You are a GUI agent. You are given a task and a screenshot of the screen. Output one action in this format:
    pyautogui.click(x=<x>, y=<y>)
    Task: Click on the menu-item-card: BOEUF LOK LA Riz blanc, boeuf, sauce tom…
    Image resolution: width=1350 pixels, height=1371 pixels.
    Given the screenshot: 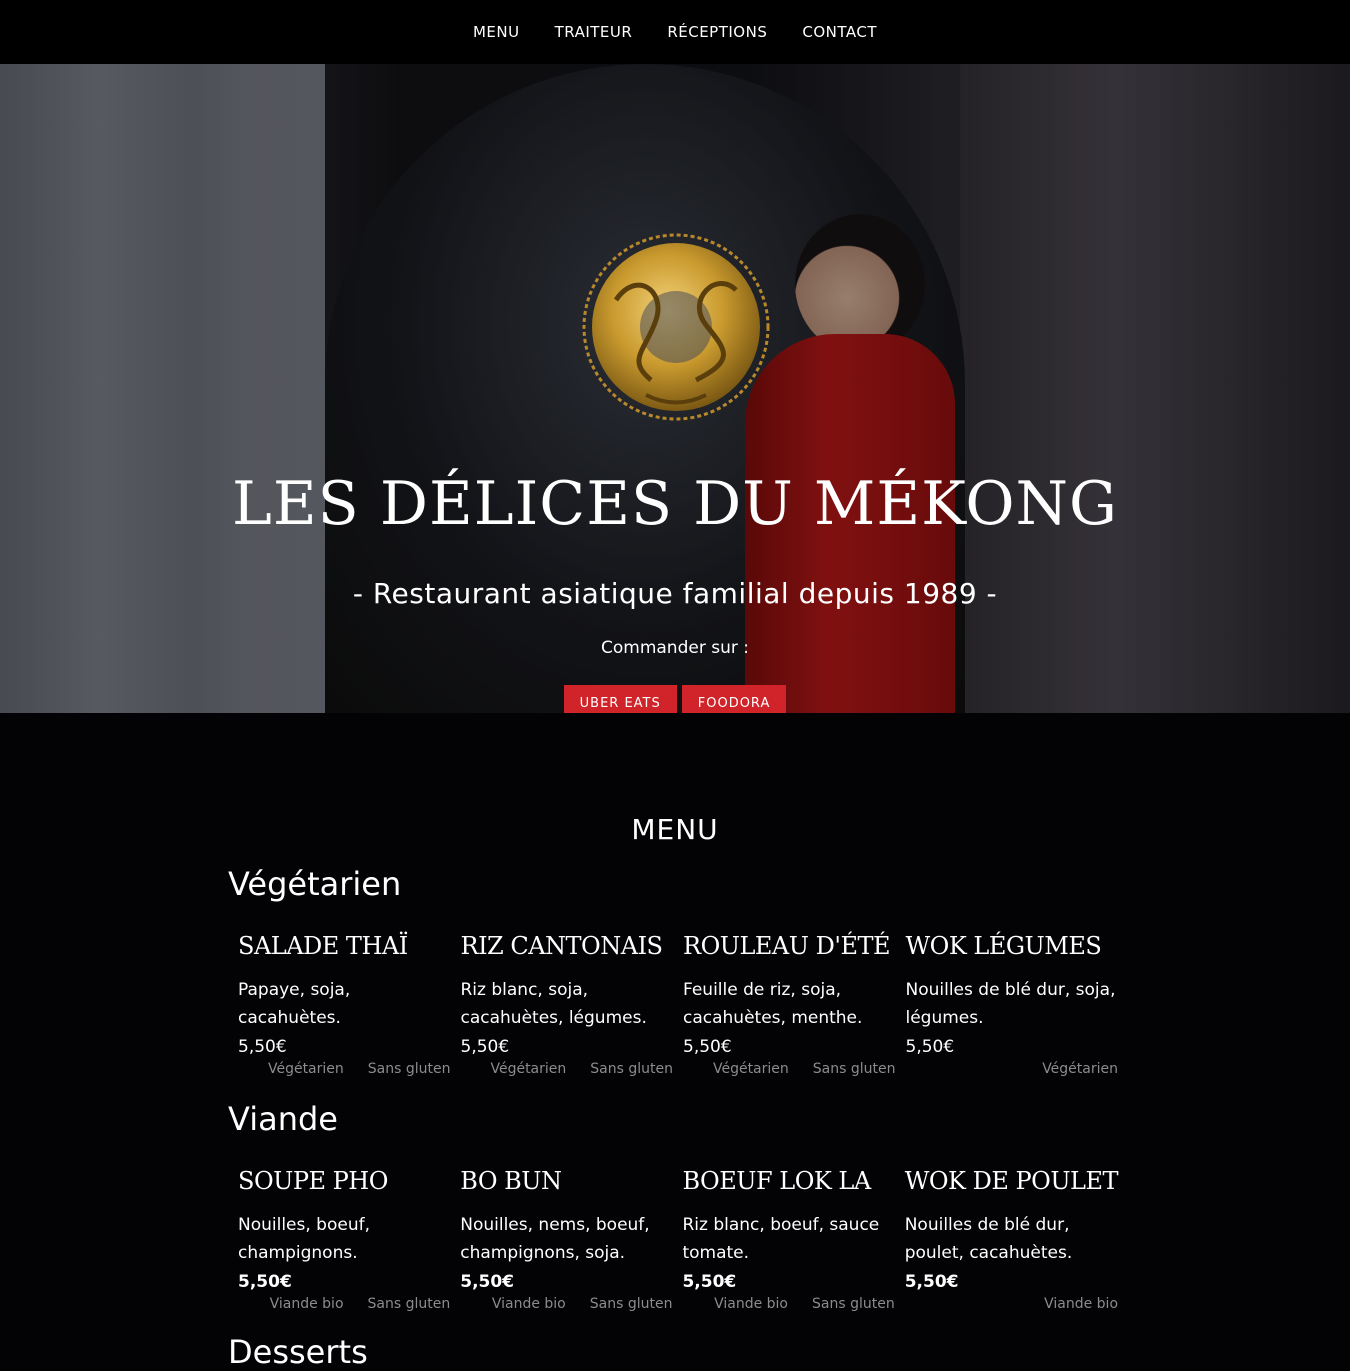 What is the action you would take?
    pyautogui.click(x=783, y=1239)
    